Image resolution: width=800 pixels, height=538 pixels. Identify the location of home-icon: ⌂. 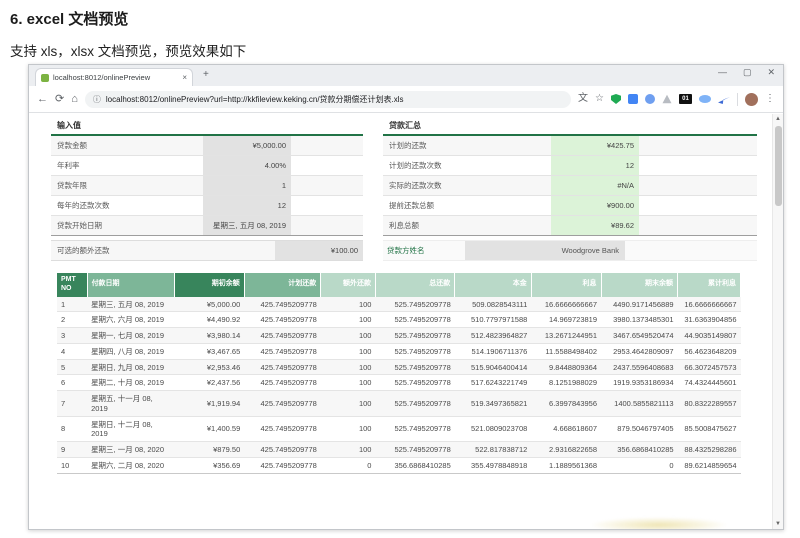
(74, 99).